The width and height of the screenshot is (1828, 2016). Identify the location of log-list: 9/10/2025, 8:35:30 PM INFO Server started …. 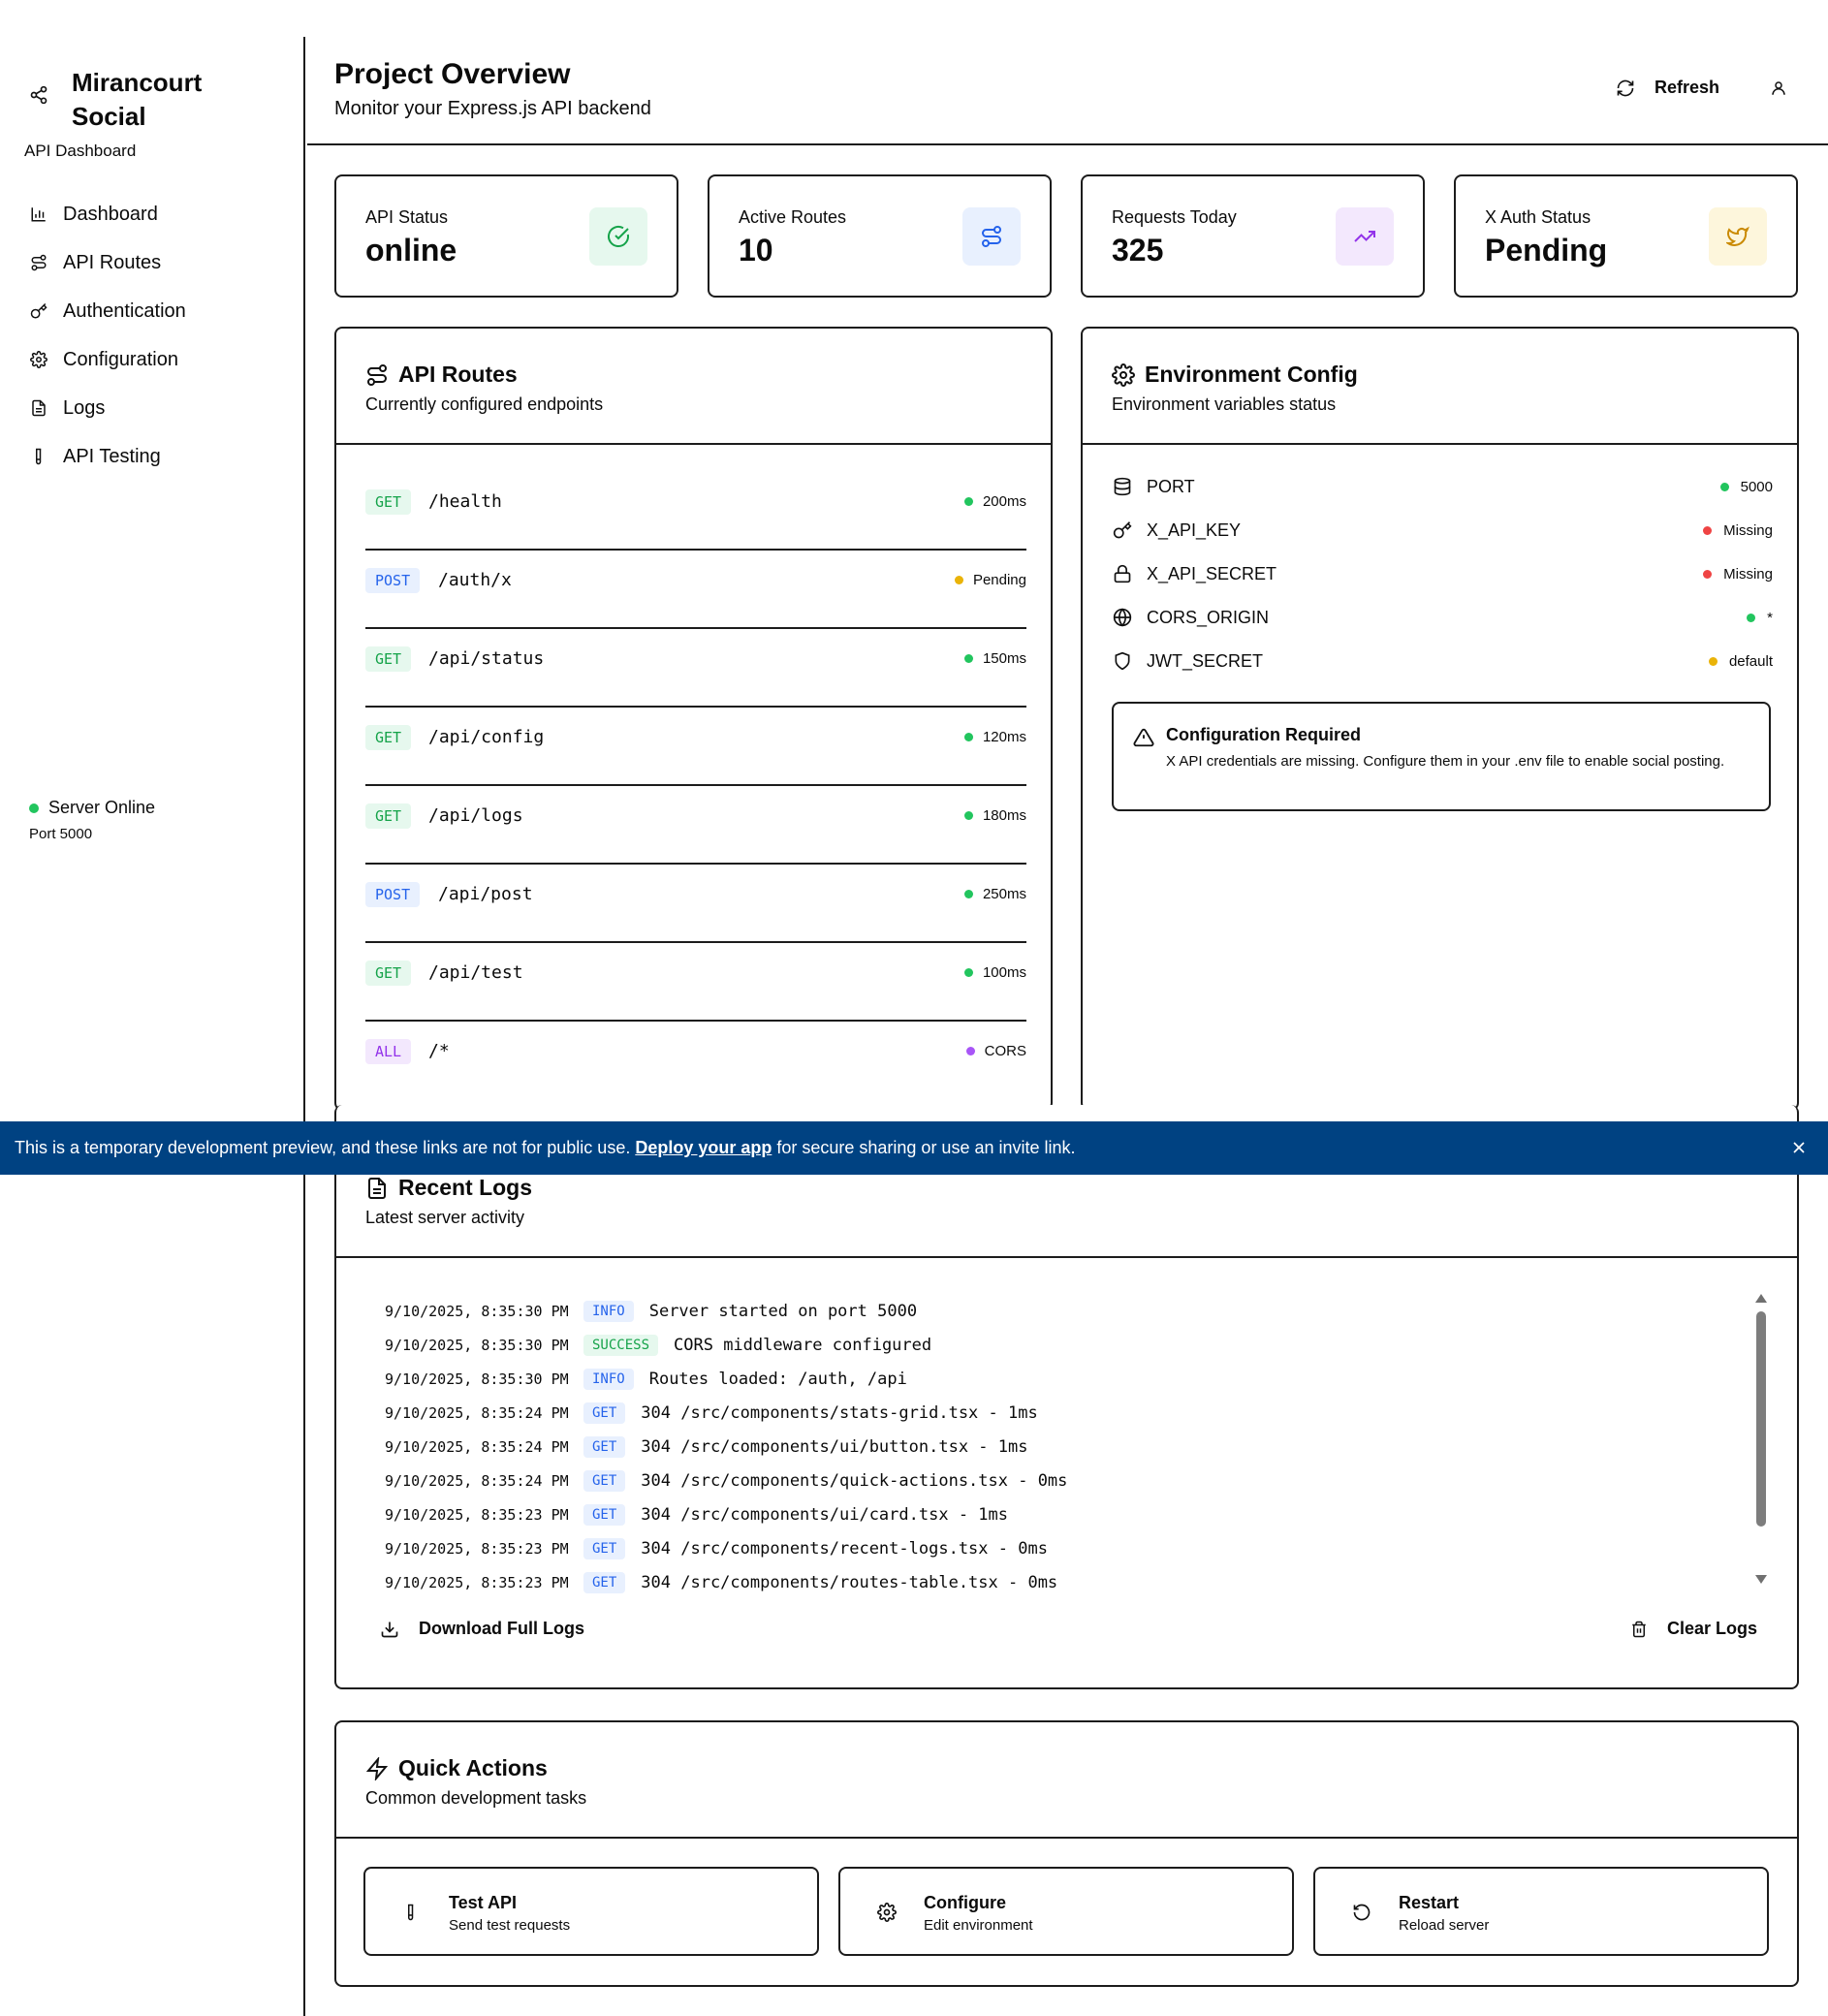
(1053, 1449).